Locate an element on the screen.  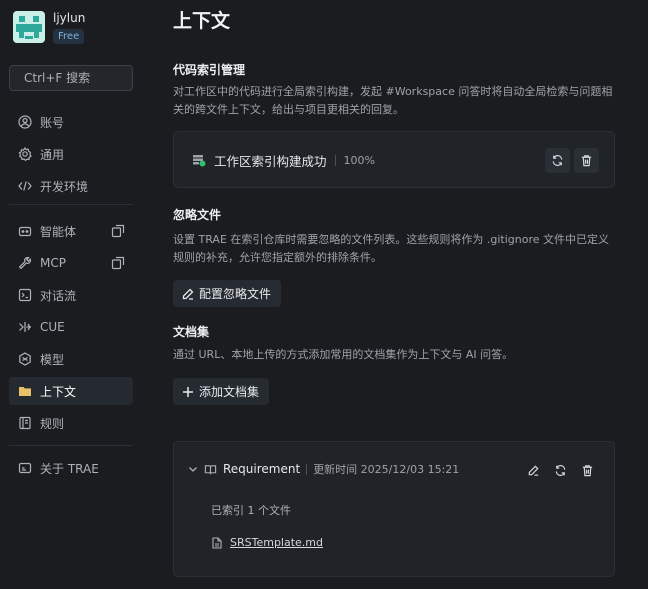
add-docs-button: 添加文档集 is located at coordinates (221, 391).